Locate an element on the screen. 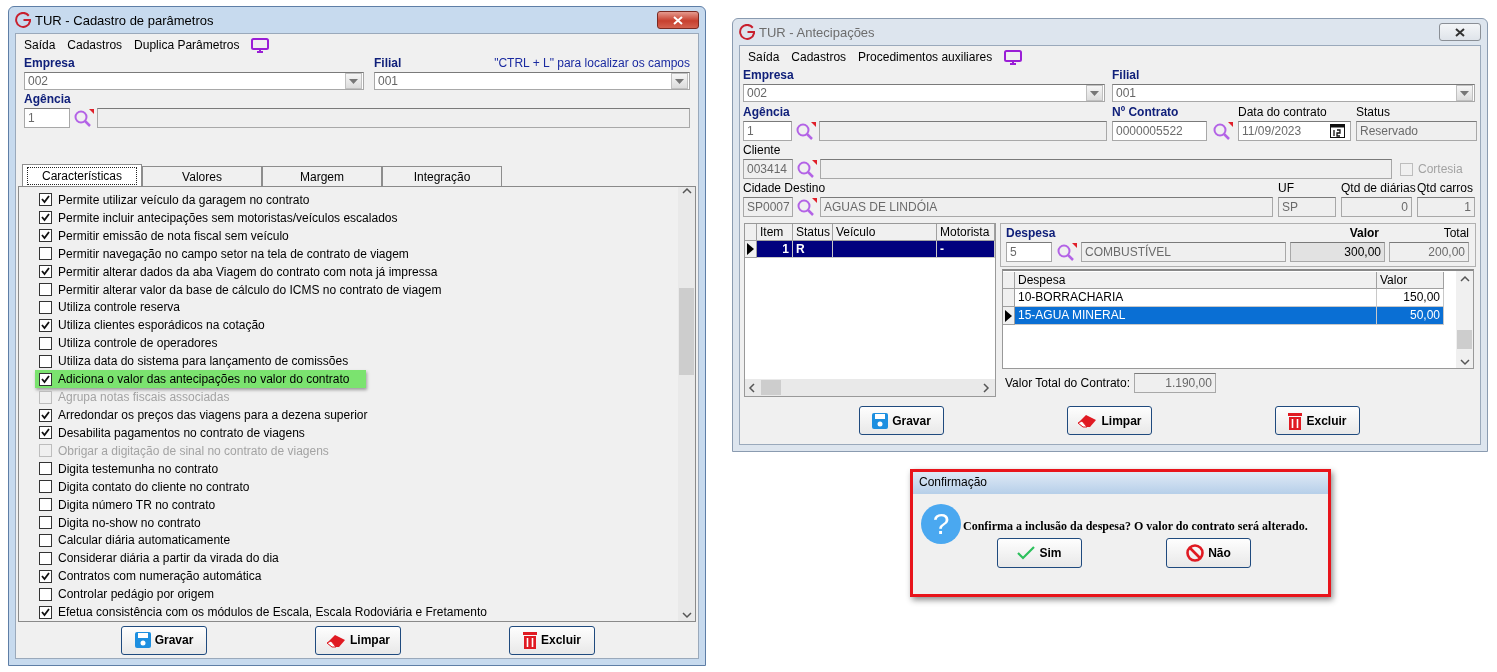 This screenshot has width=1497, height=672. option-label: Permitir alterar valor da base de cálculo do ICMS no contrato de viagem is located at coordinates (250, 289).